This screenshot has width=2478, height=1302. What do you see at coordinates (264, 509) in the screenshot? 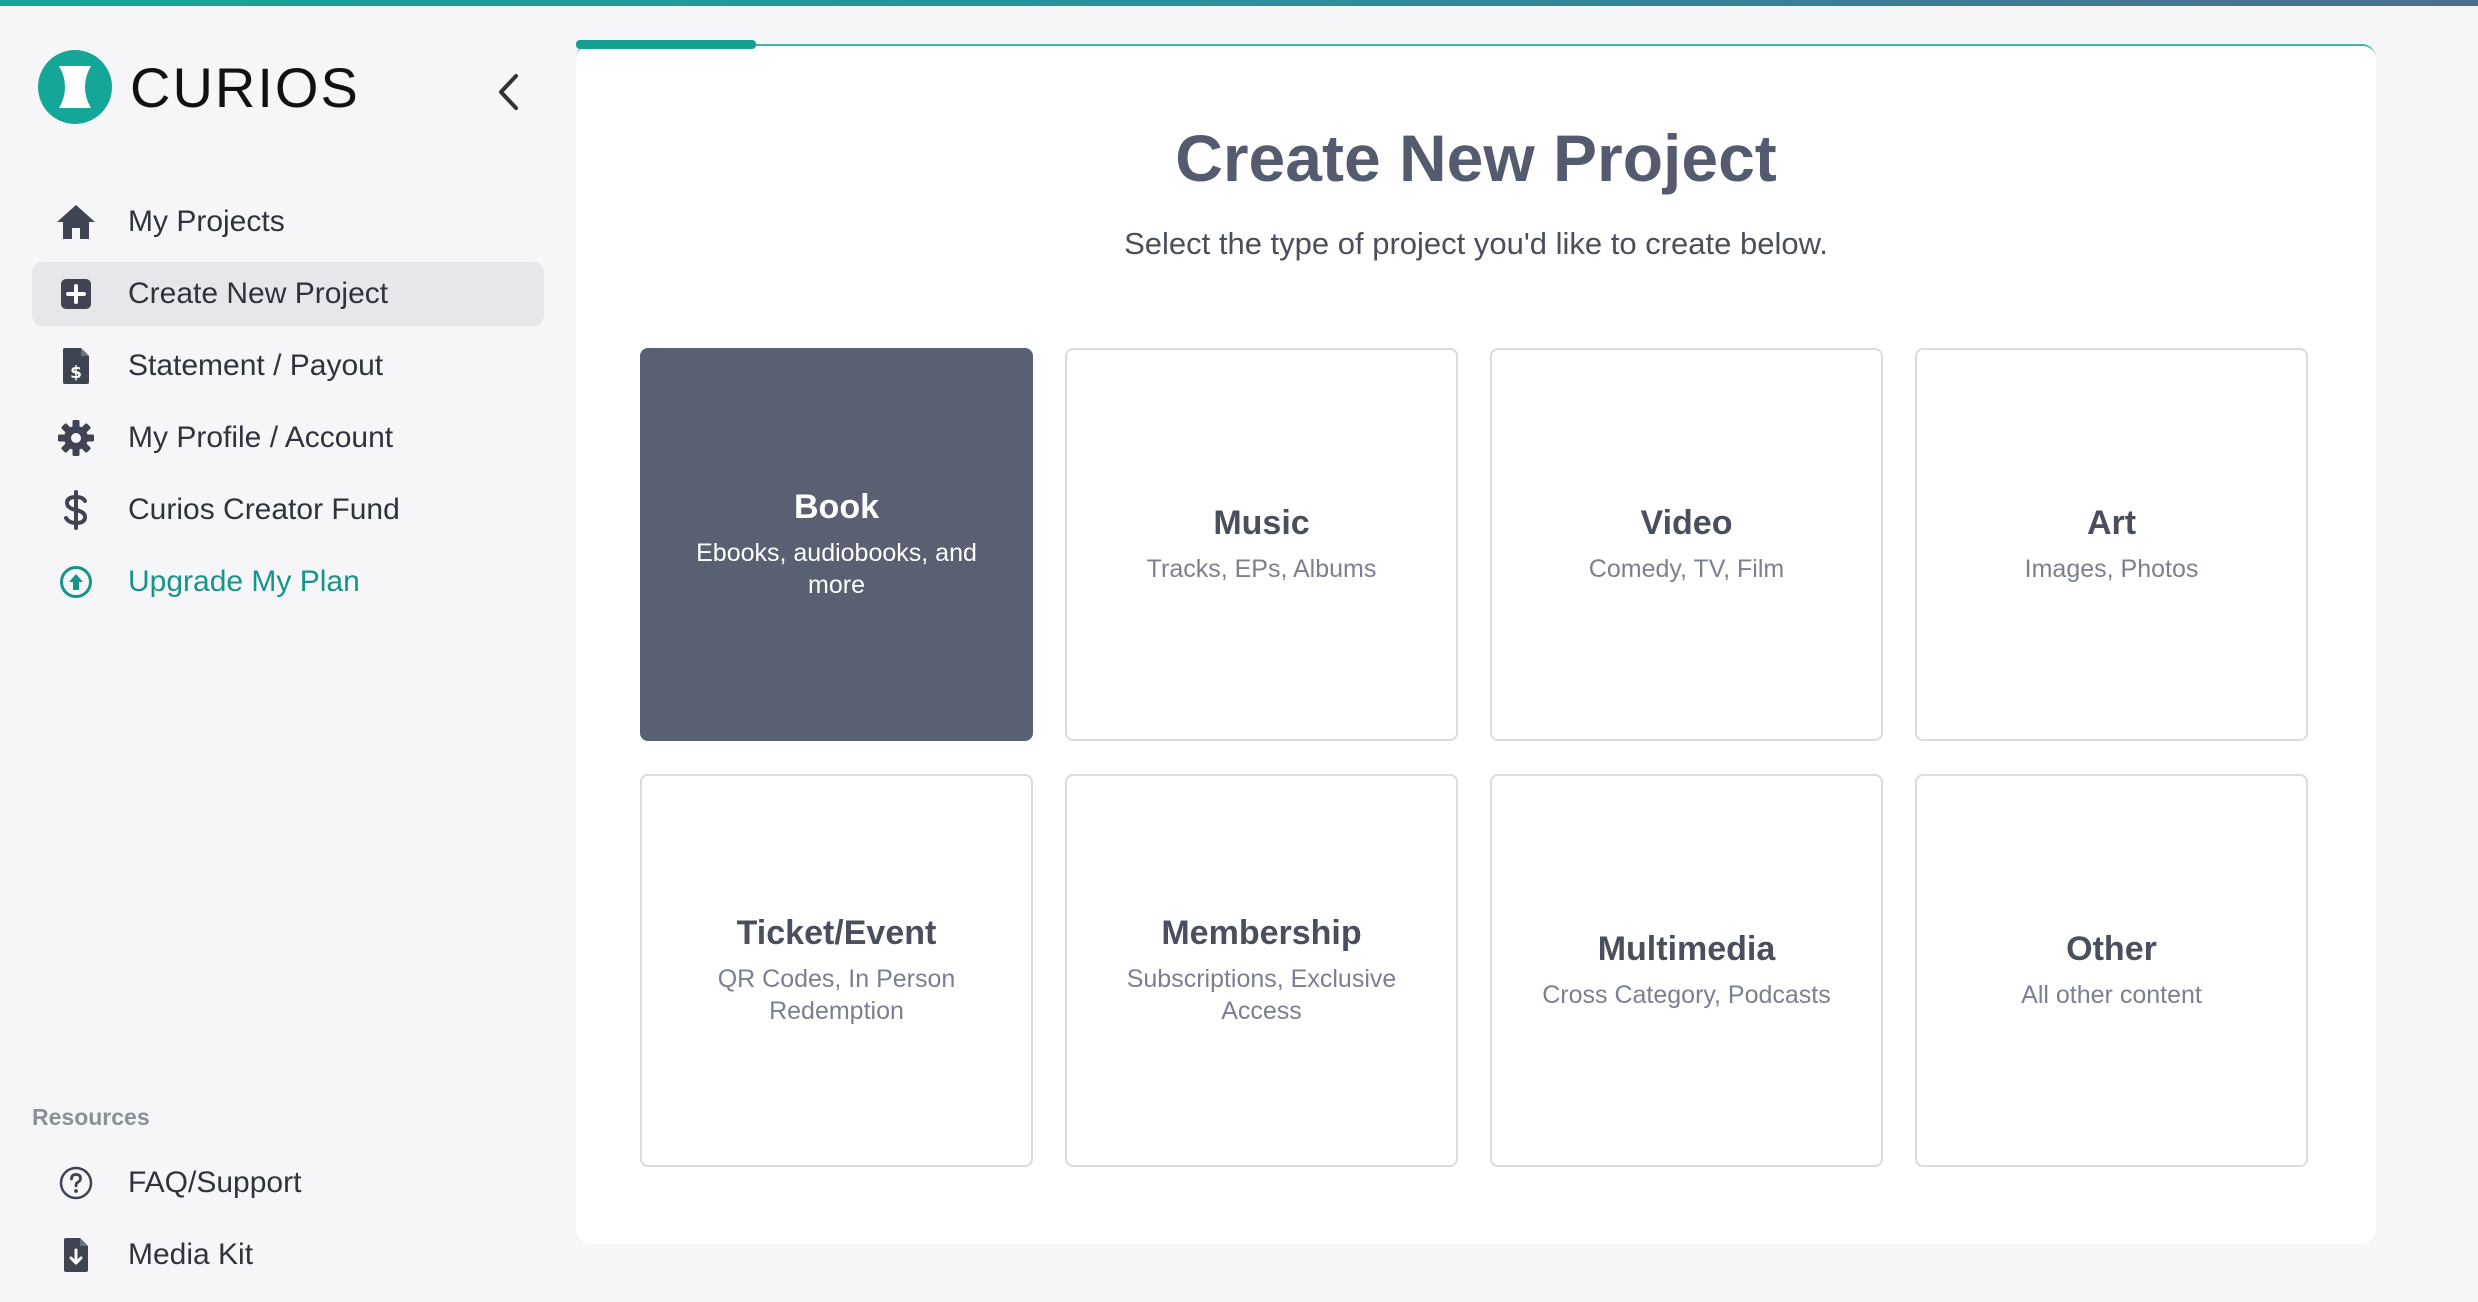
I see `sidebar-item-label: Curios Creator Fund` at bounding box center [264, 509].